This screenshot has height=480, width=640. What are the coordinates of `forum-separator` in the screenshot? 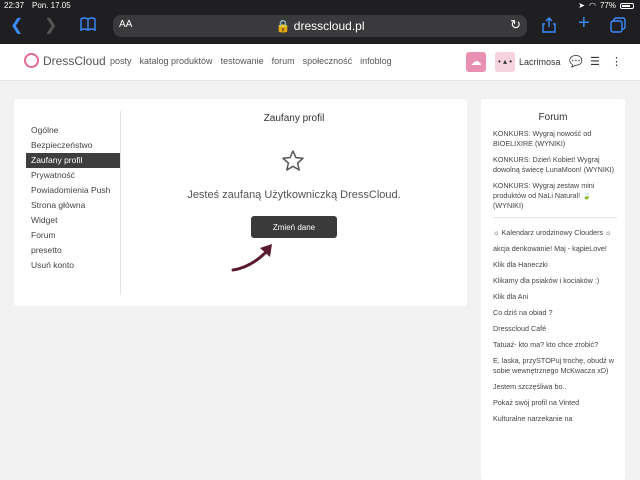 It's located at (555, 217).